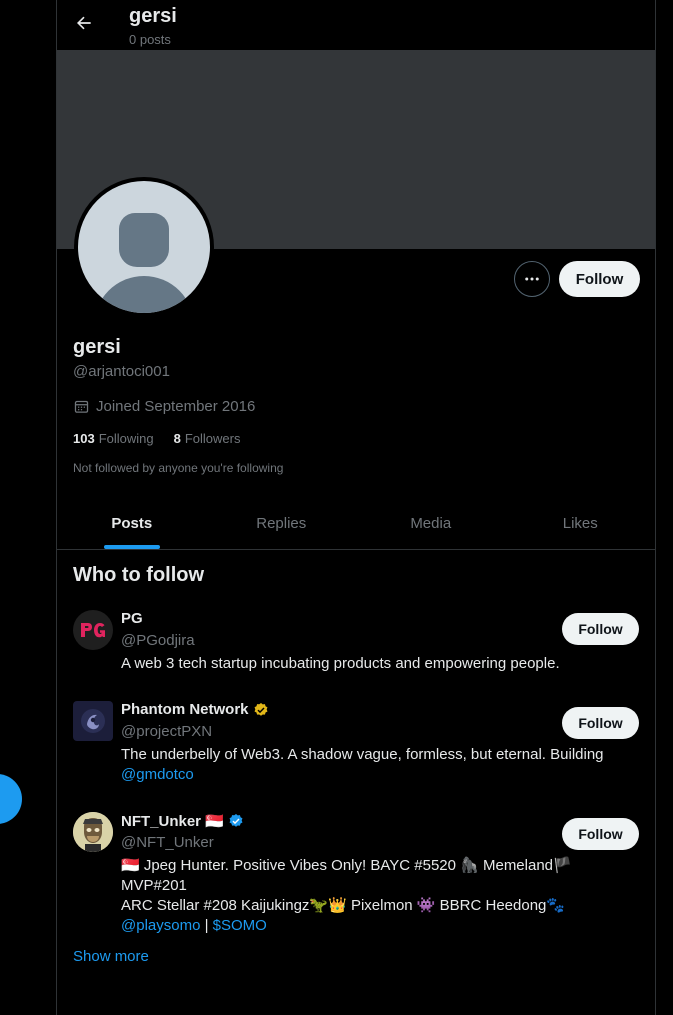 This screenshot has height=1015, width=673. Describe the element at coordinates (182, 821) in the screenshot. I see `suggestion-name: NFT_Unker 🇸🇬` at that location.